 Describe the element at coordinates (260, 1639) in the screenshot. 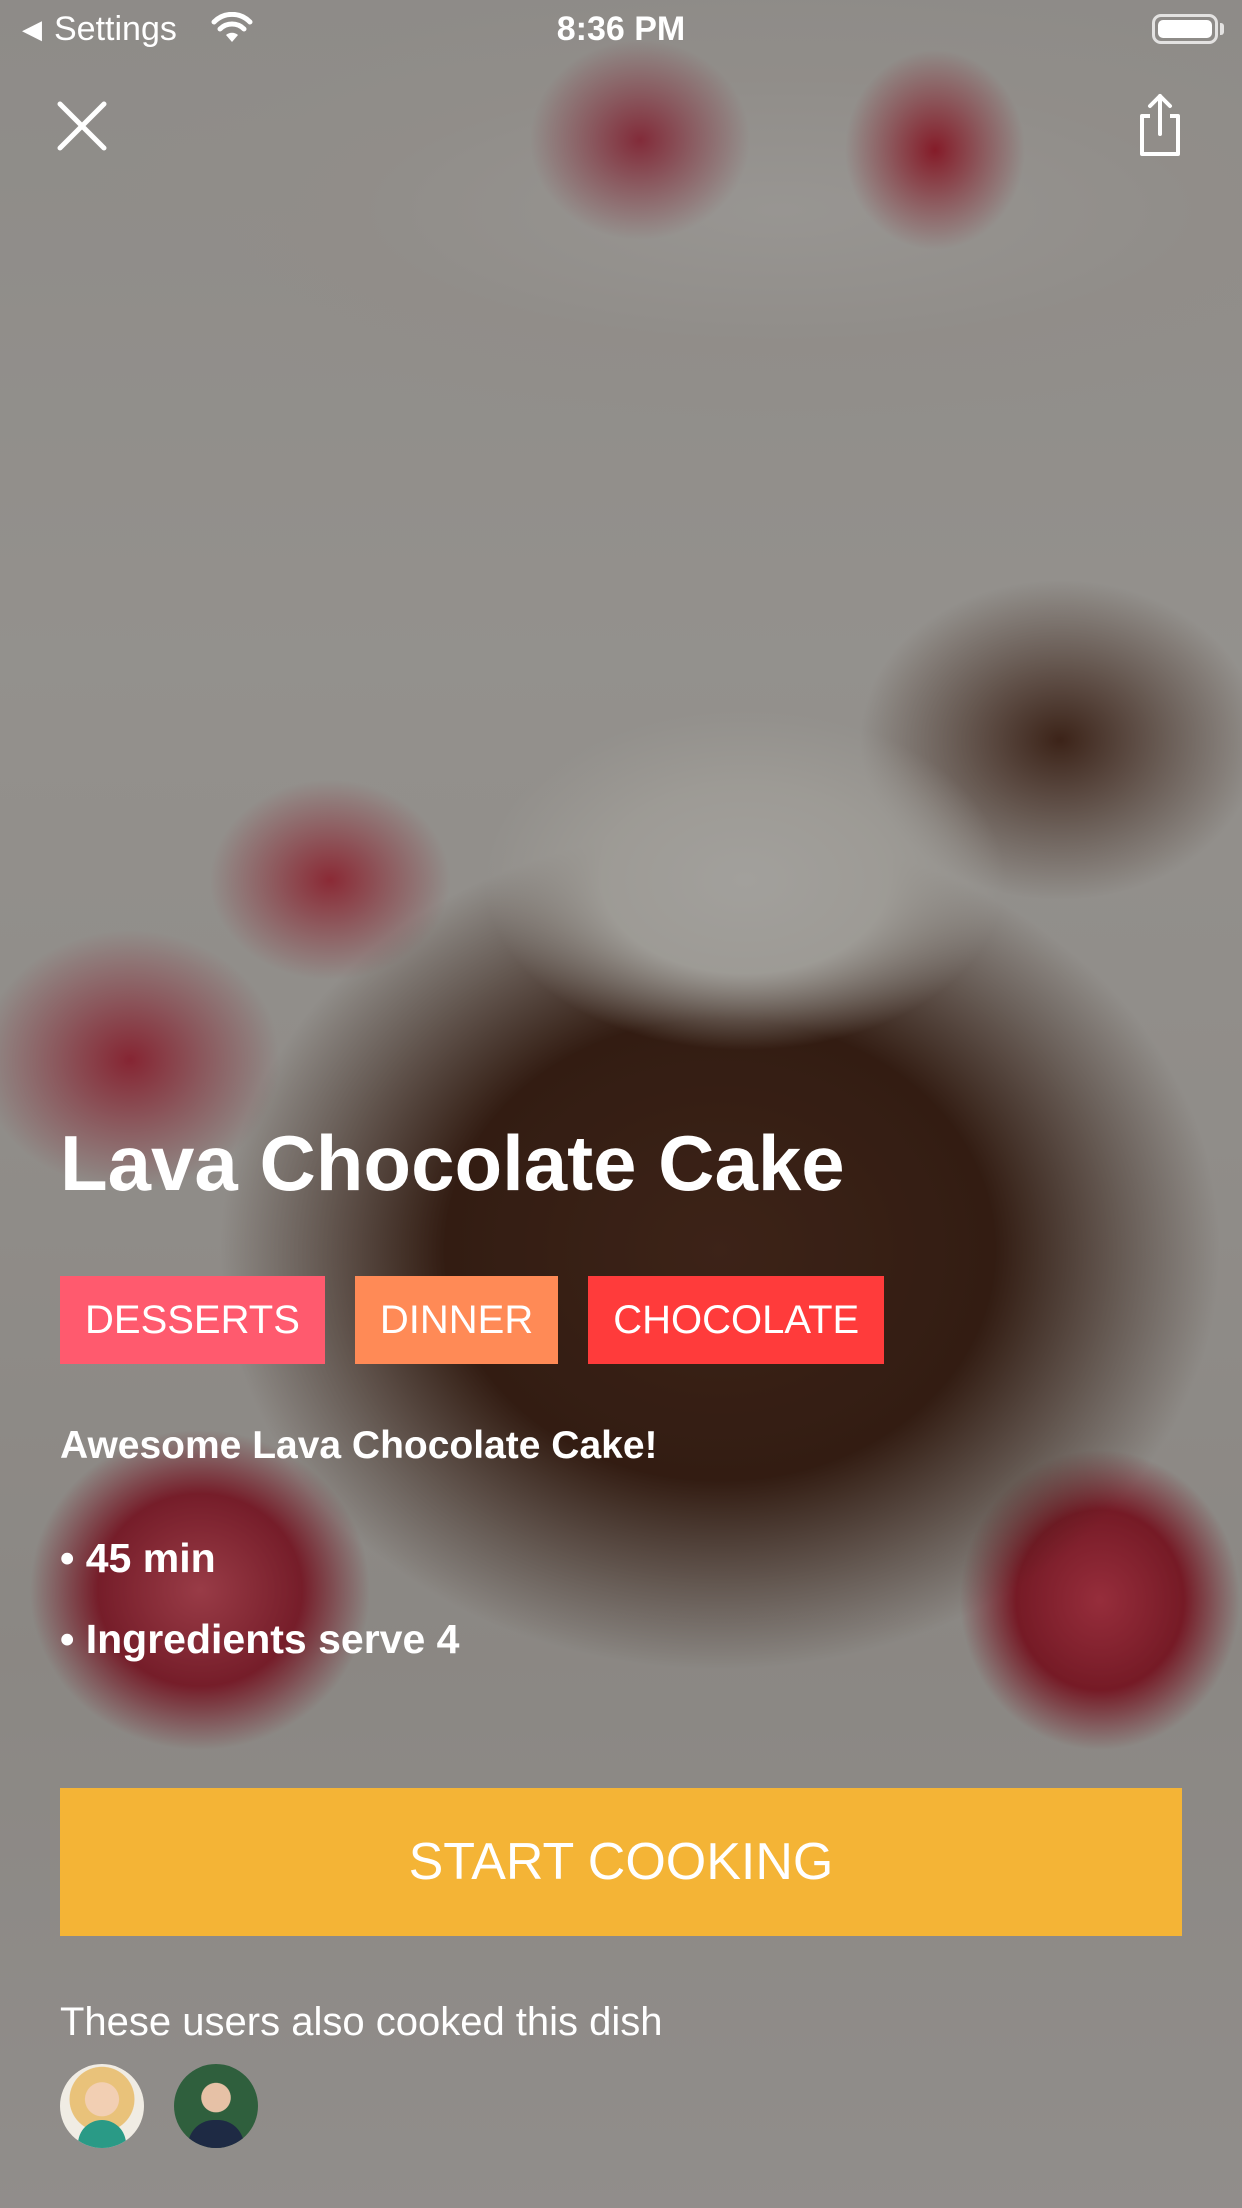

I see `recipe-servings: • Ingredients serve 4` at that location.